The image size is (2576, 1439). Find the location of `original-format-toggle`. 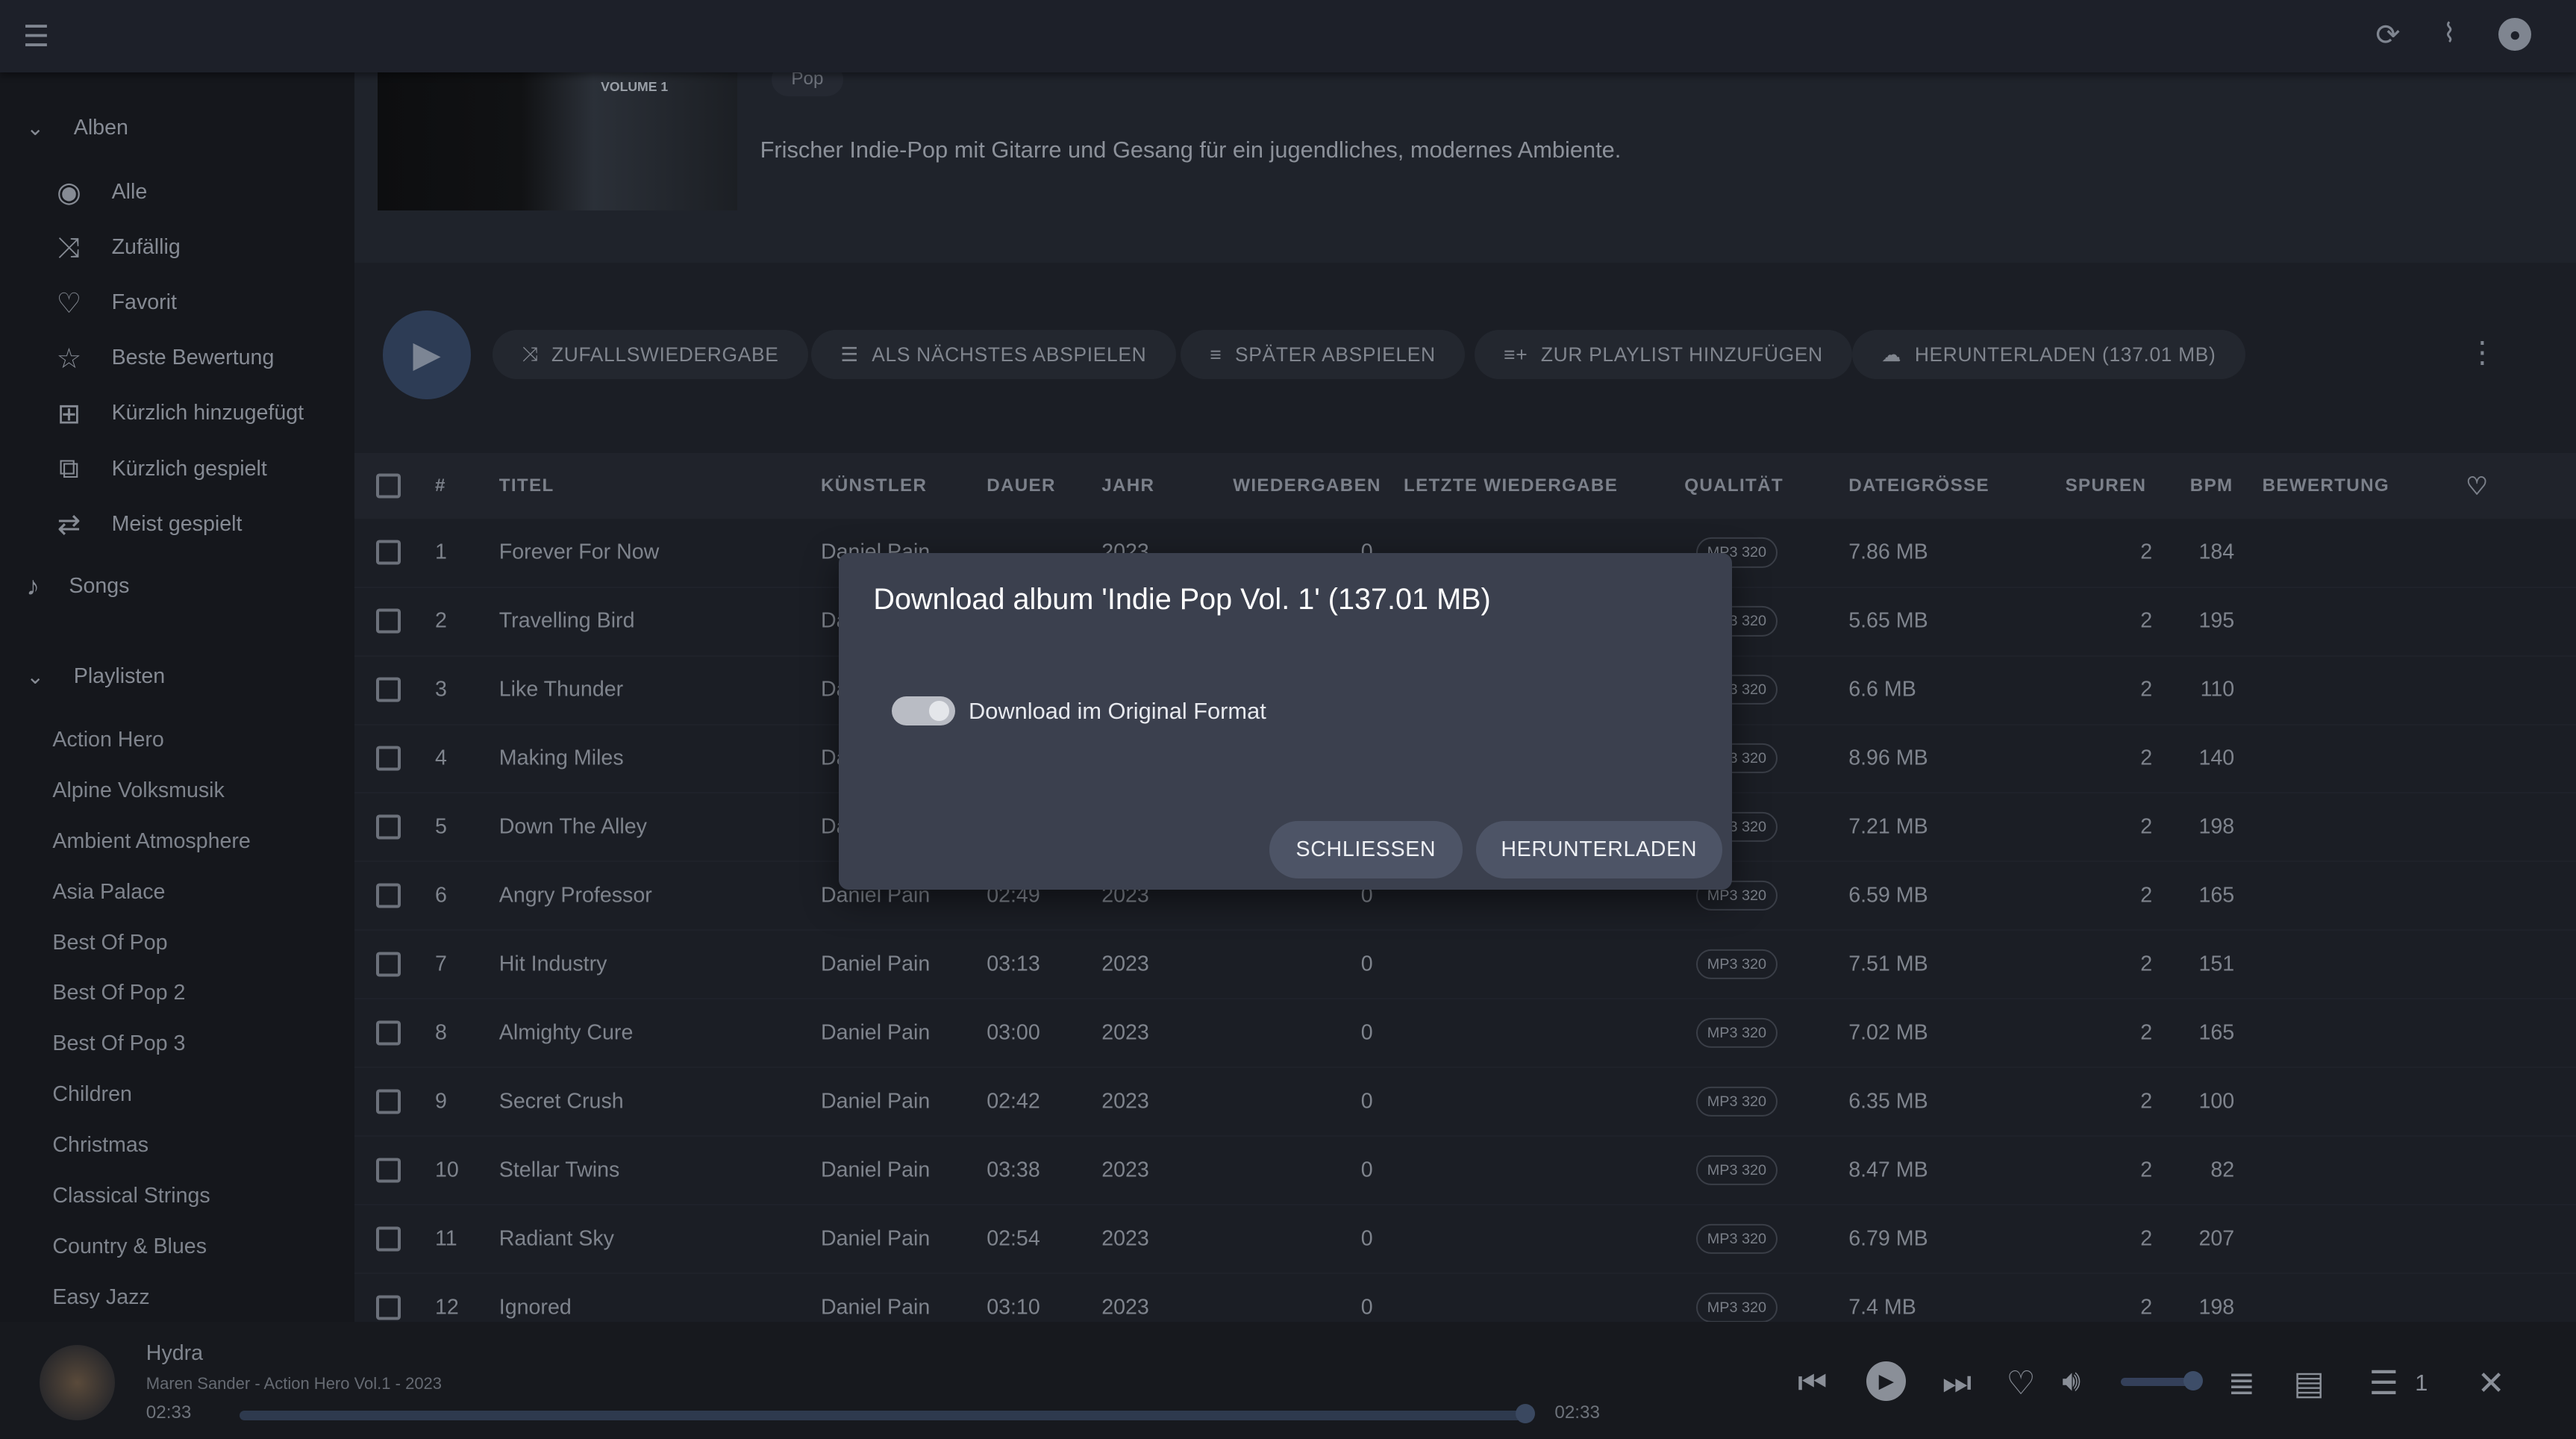

original-format-toggle is located at coordinates (923, 711).